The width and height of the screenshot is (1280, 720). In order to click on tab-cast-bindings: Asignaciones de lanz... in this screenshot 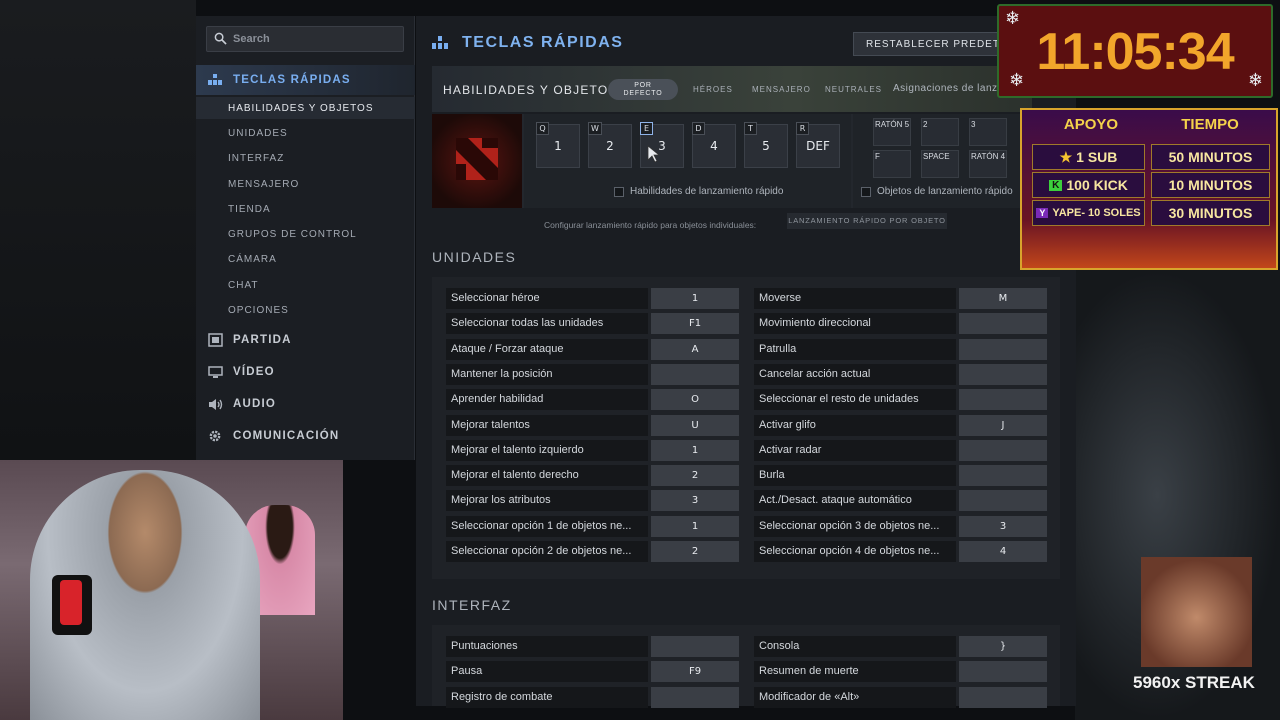, I will do `click(950, 88)`.